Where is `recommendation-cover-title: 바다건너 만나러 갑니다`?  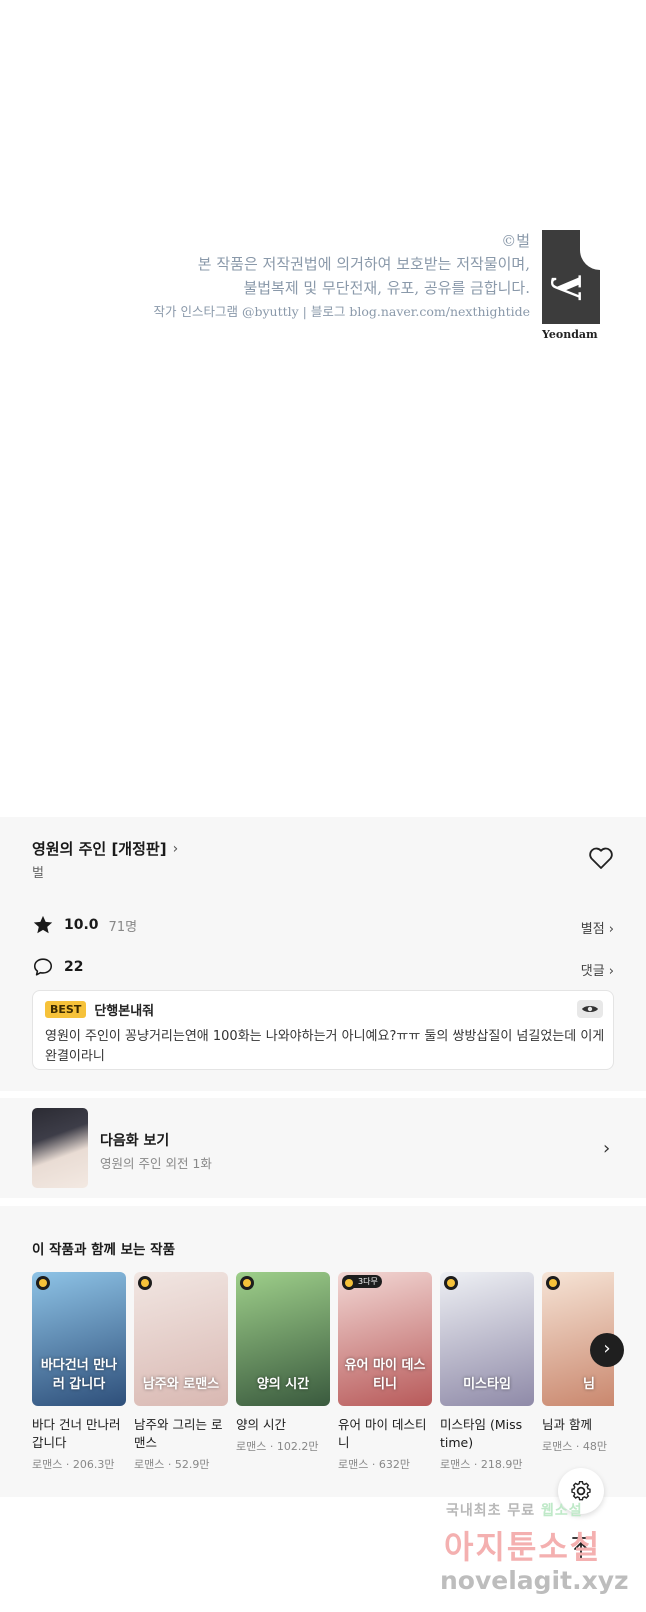 recommendation-cover-title: 바다건너 만나러 갑니다 is located at coordinates (79, 1375).